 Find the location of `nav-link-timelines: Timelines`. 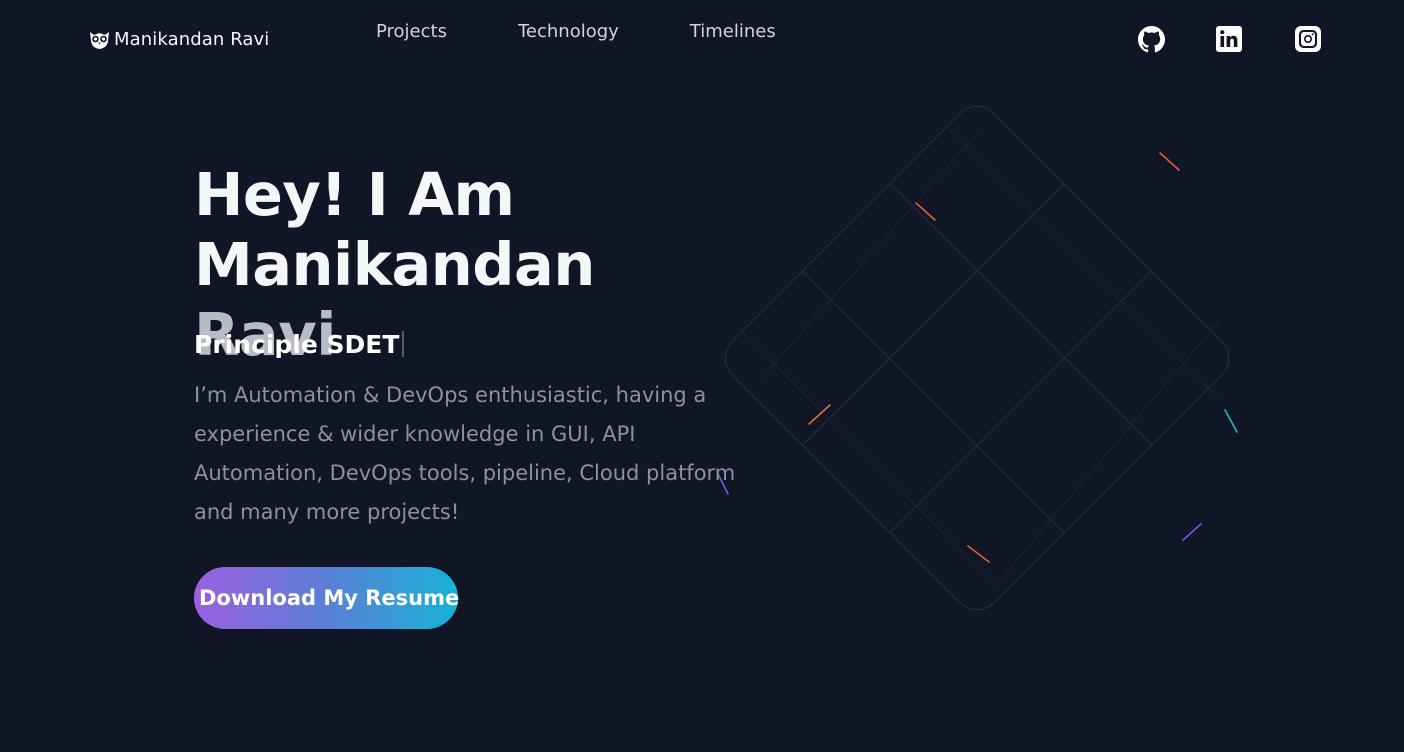

nav-link-timelines: Timelines is located at coordinates (733, 32).